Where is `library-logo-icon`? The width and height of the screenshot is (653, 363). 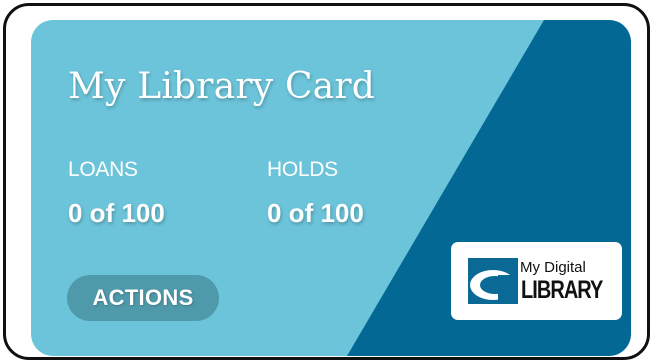
library-logo-icon is located at coordinates (493, 281).